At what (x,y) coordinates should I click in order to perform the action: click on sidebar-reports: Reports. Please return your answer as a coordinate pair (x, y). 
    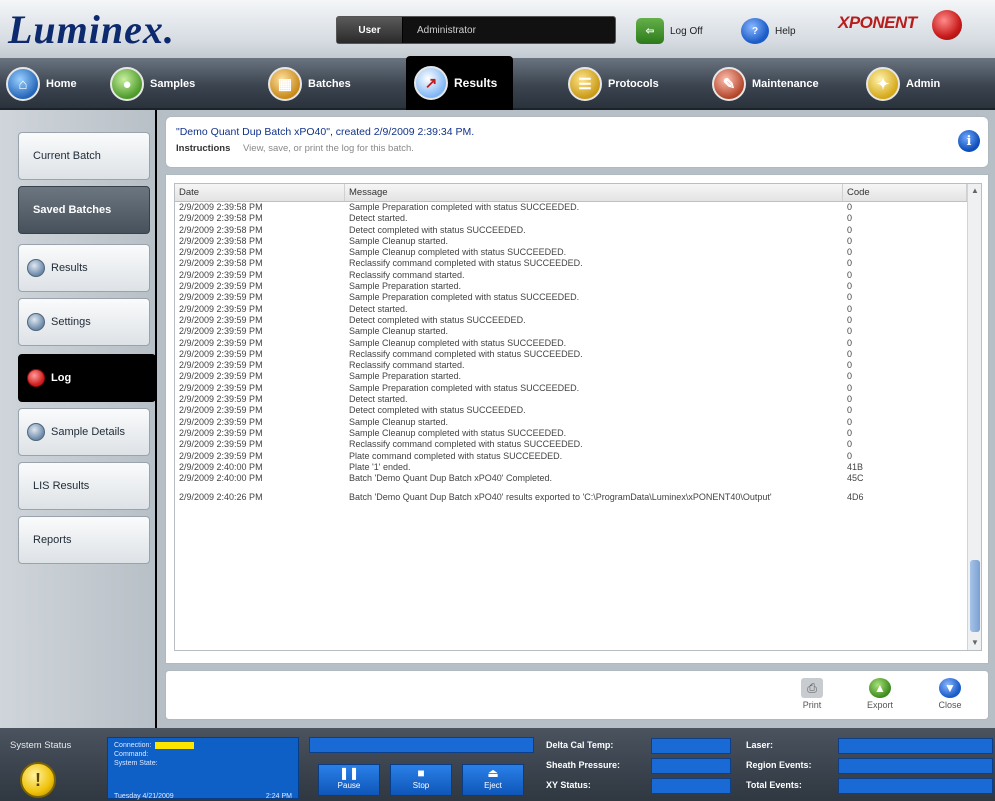
    Looking at the image, I should click on (84, 540).